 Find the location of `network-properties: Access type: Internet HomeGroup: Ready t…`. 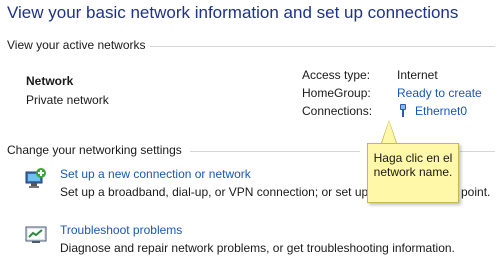

network-properties: Access type: Internet HomeGroup: Ready t… is located at coordinates (392, 93).